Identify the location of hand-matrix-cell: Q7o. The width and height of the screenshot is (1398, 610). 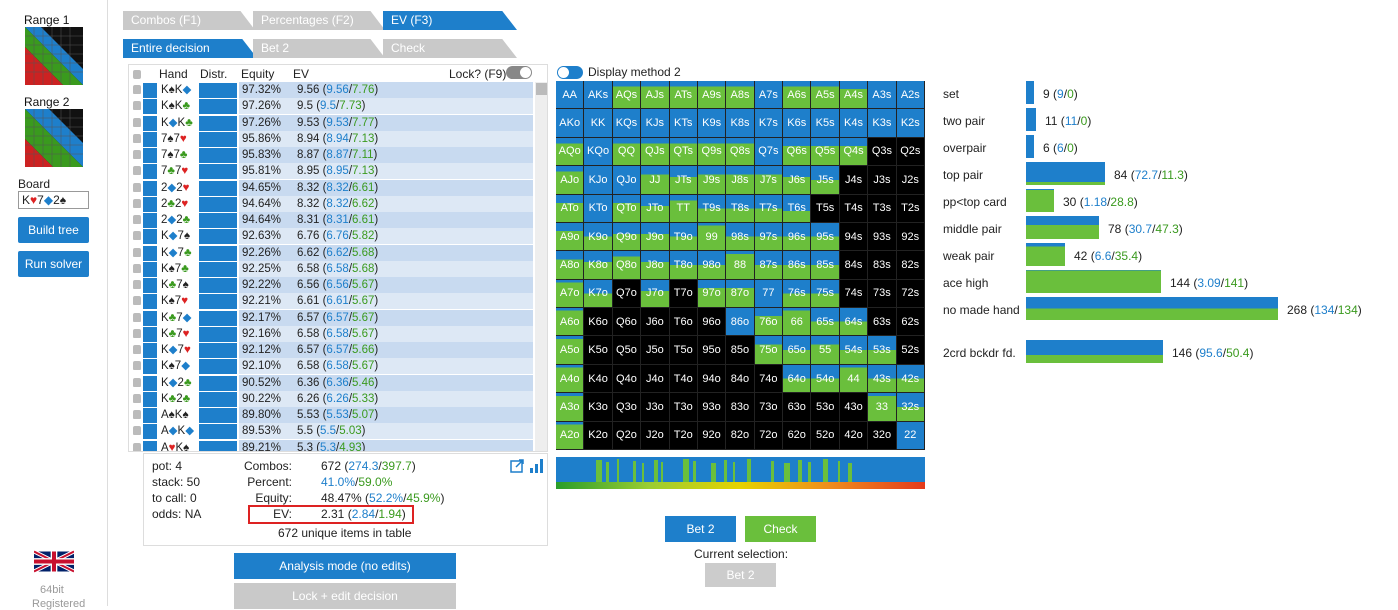
(627, 294).